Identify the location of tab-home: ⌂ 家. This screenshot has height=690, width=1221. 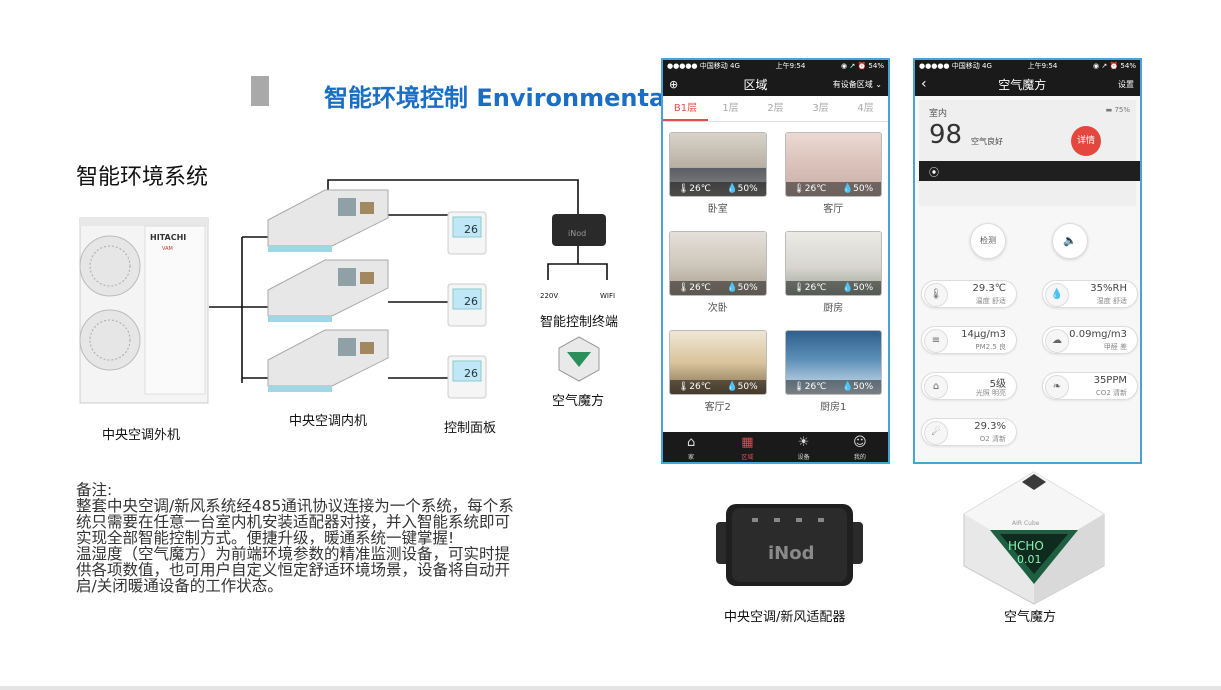
(691, 447).